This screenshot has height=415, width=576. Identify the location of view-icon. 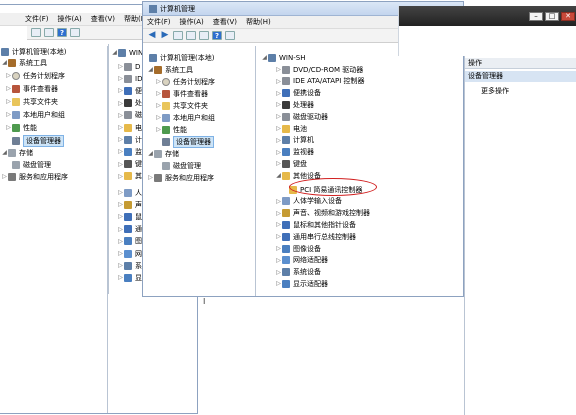
(75, 32).